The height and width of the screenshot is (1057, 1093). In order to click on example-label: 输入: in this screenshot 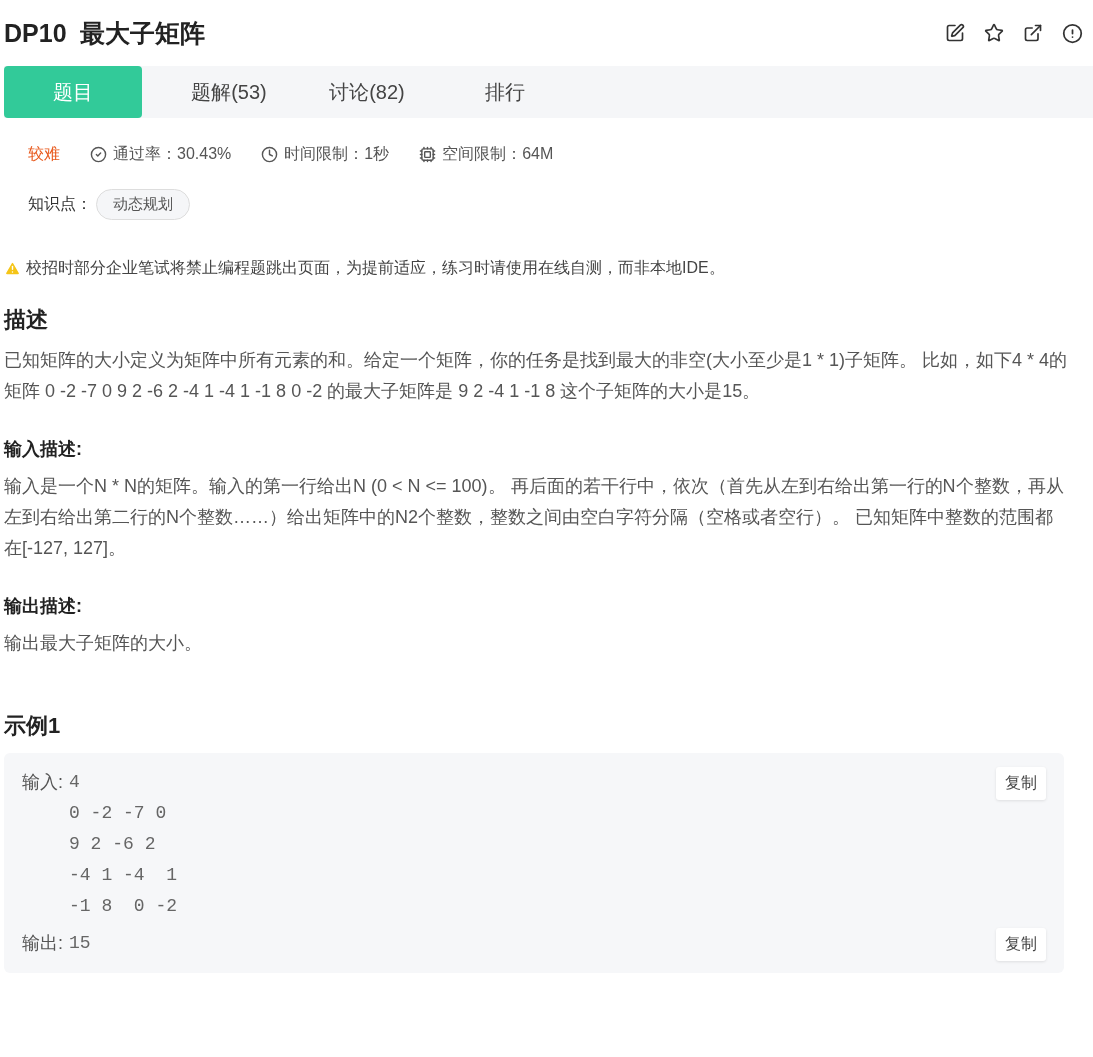, I will do `click(42, 782)`.